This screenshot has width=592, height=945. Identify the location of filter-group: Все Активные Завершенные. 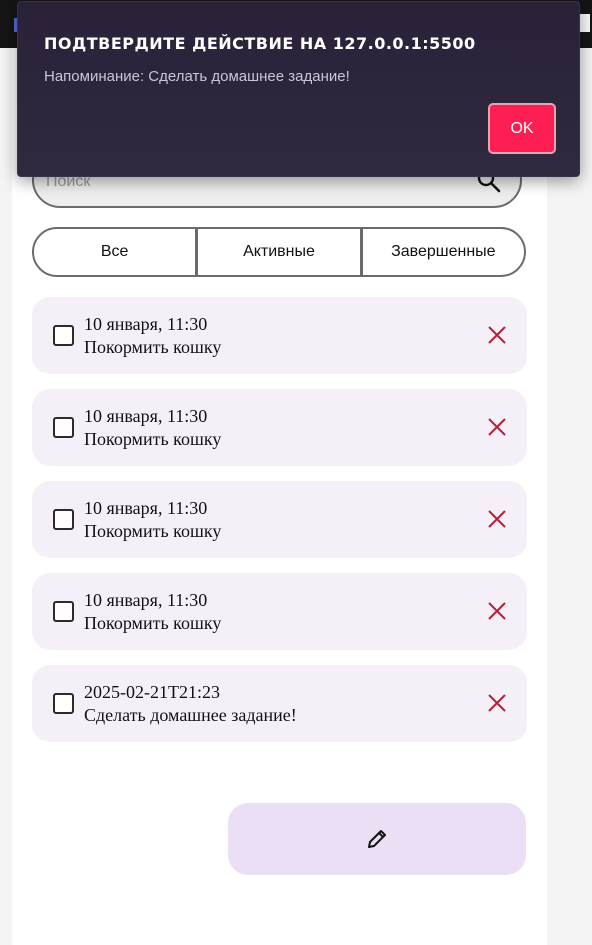
(279, 252).